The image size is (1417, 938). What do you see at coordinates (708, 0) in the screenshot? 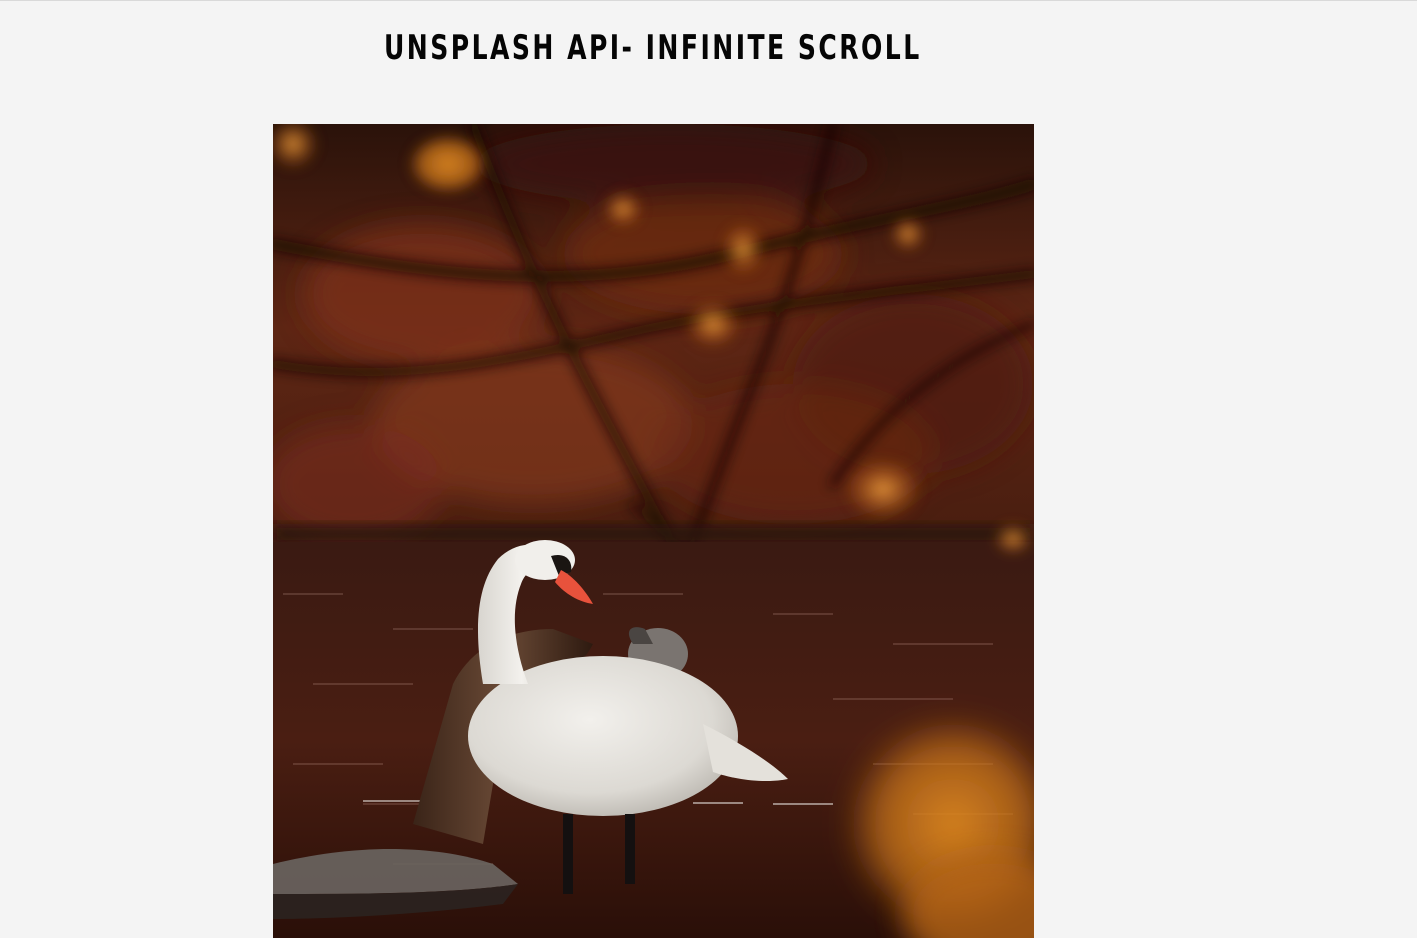
I see `top-border` at bounding box center [708, 0].